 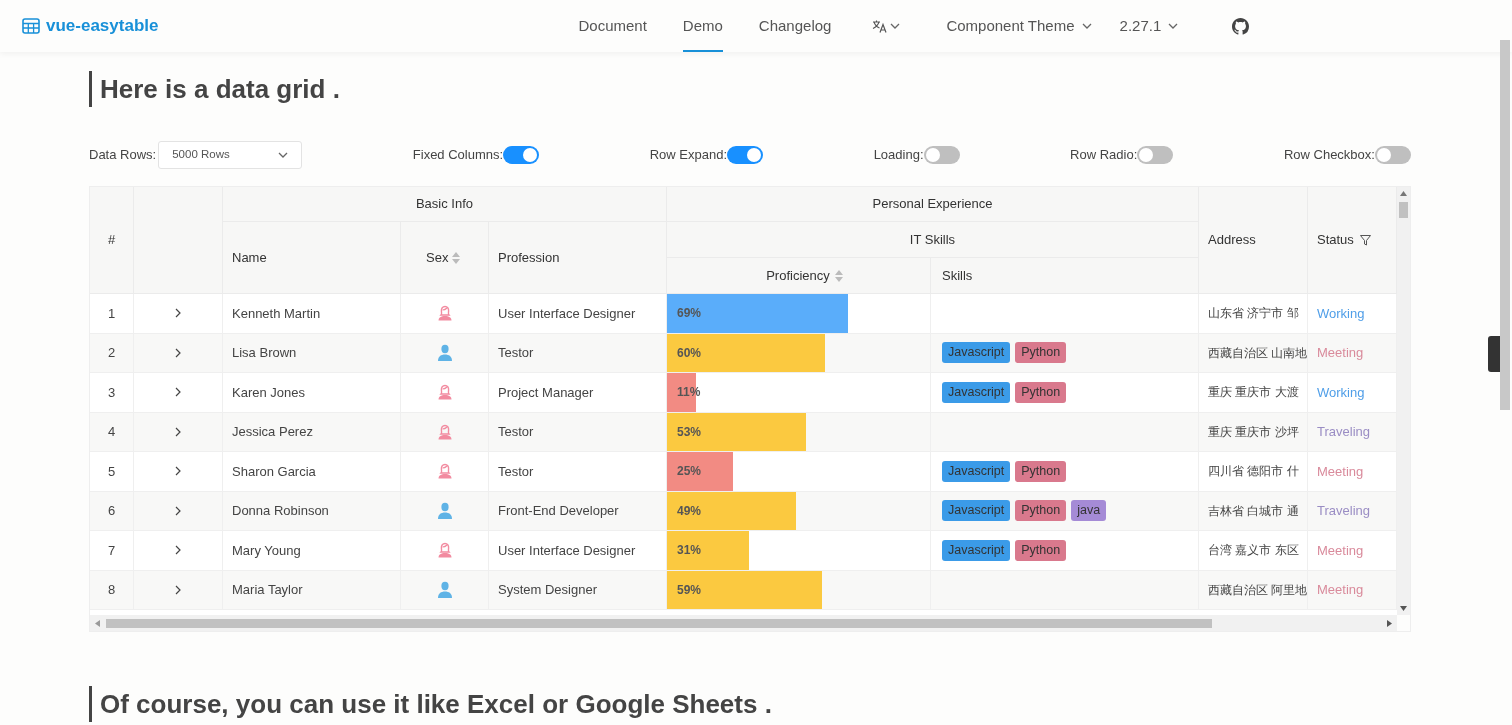 I want to click on nav-link: Document, so click(x=612, y=26).